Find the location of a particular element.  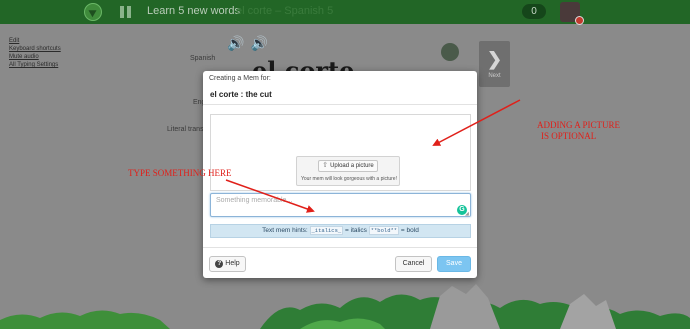

avatar is located at coordinates (572, 13).